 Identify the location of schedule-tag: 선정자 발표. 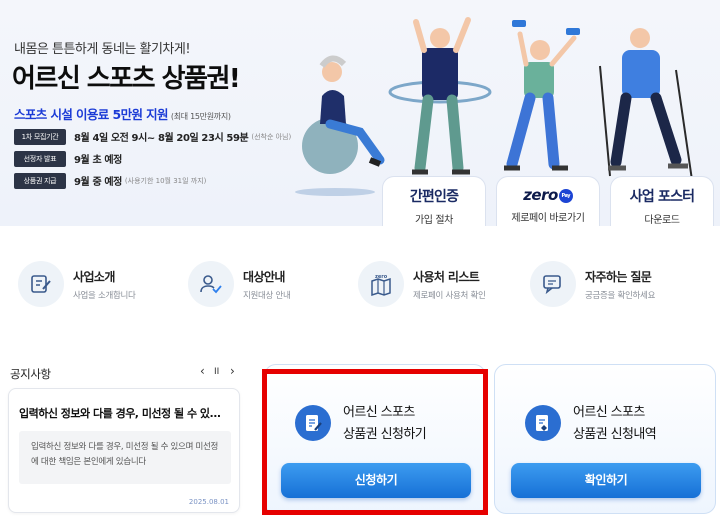
(40, 158).